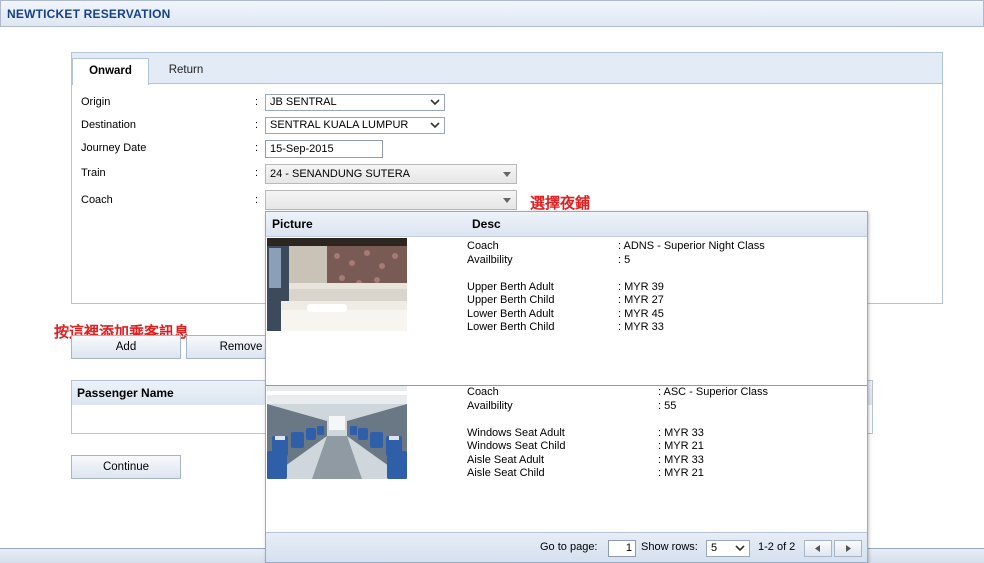  I want to click on field-label: Upper Berth Adult, so click(510, 286).